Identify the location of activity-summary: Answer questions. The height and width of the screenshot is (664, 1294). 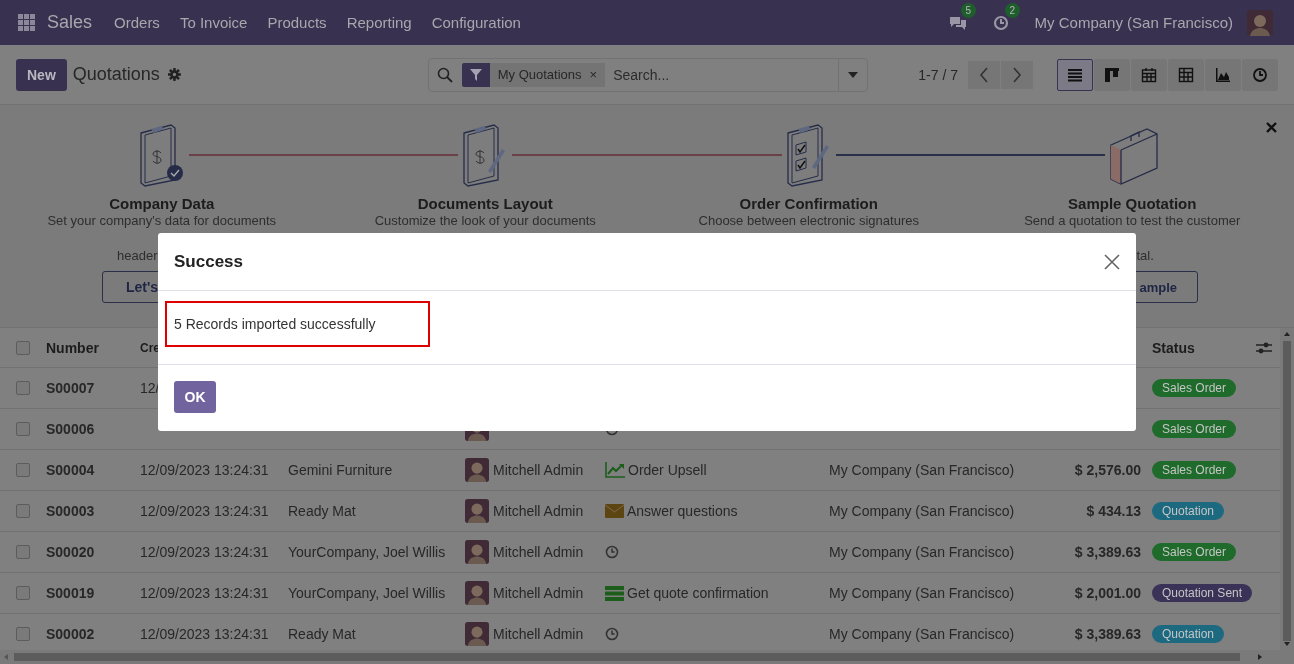
(682, 511).